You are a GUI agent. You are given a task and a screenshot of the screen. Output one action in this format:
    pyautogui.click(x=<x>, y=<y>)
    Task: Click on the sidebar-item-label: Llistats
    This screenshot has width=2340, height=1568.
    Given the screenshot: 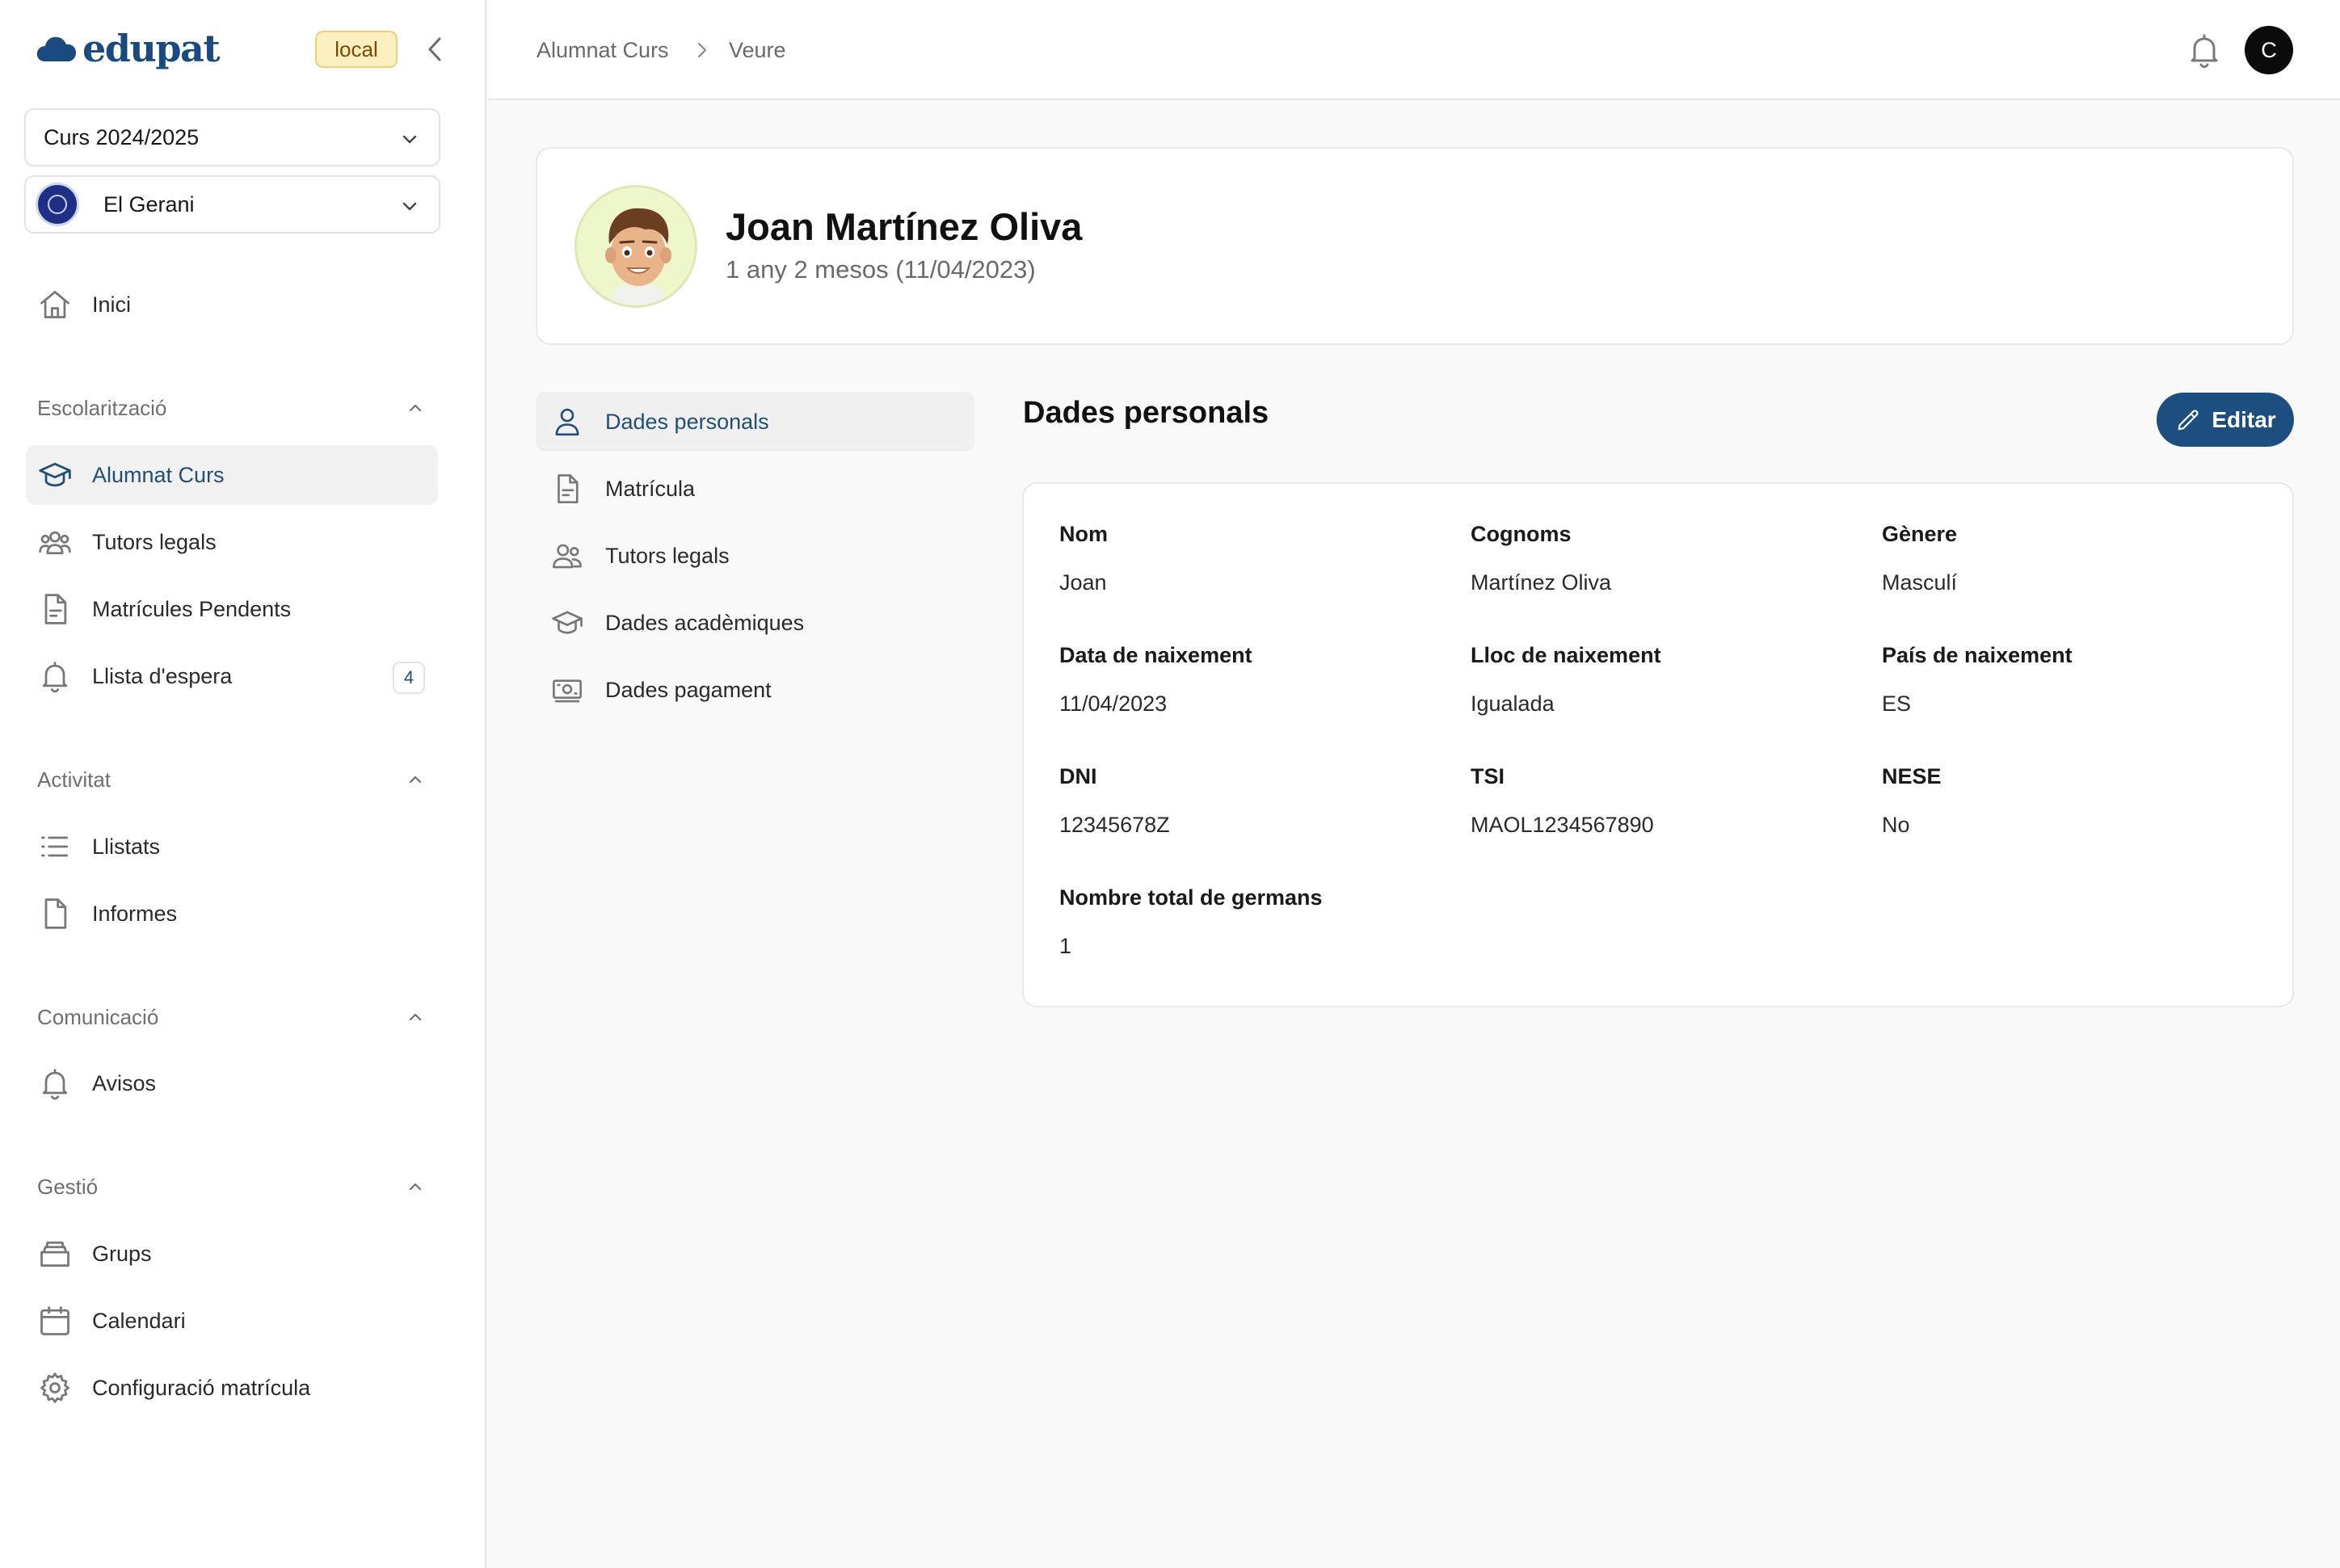 What is the action you would take?
    pyautogui.click(x=127, y=846)
    